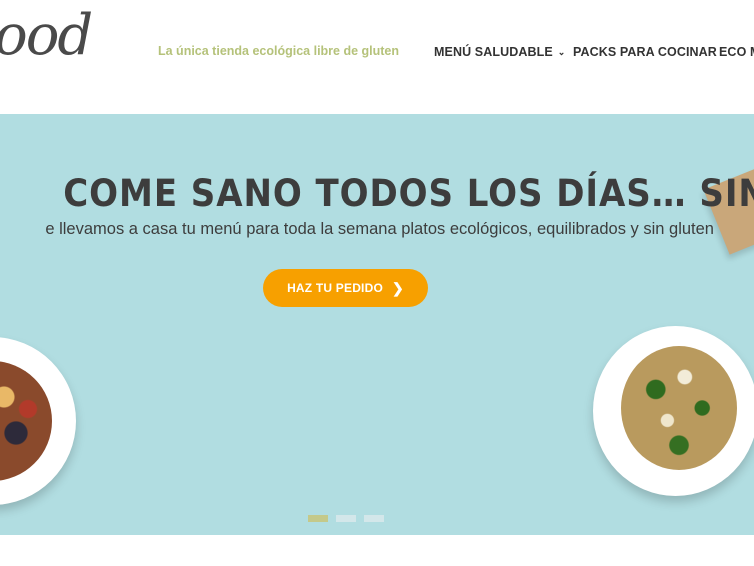 The width and height of the screenshot is (754, 566). I want to click on order-button: HAZ TU PEDIDO ❯, so click(345, 288).